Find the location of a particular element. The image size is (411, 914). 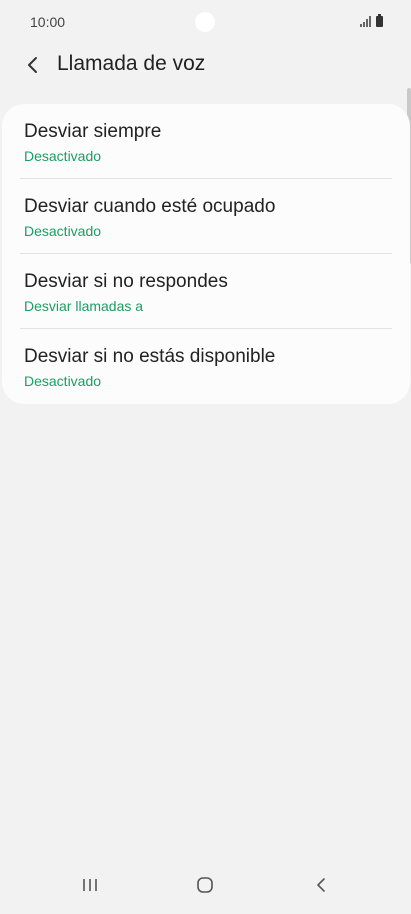

camera-cutout is located at coordinates (205, 22).